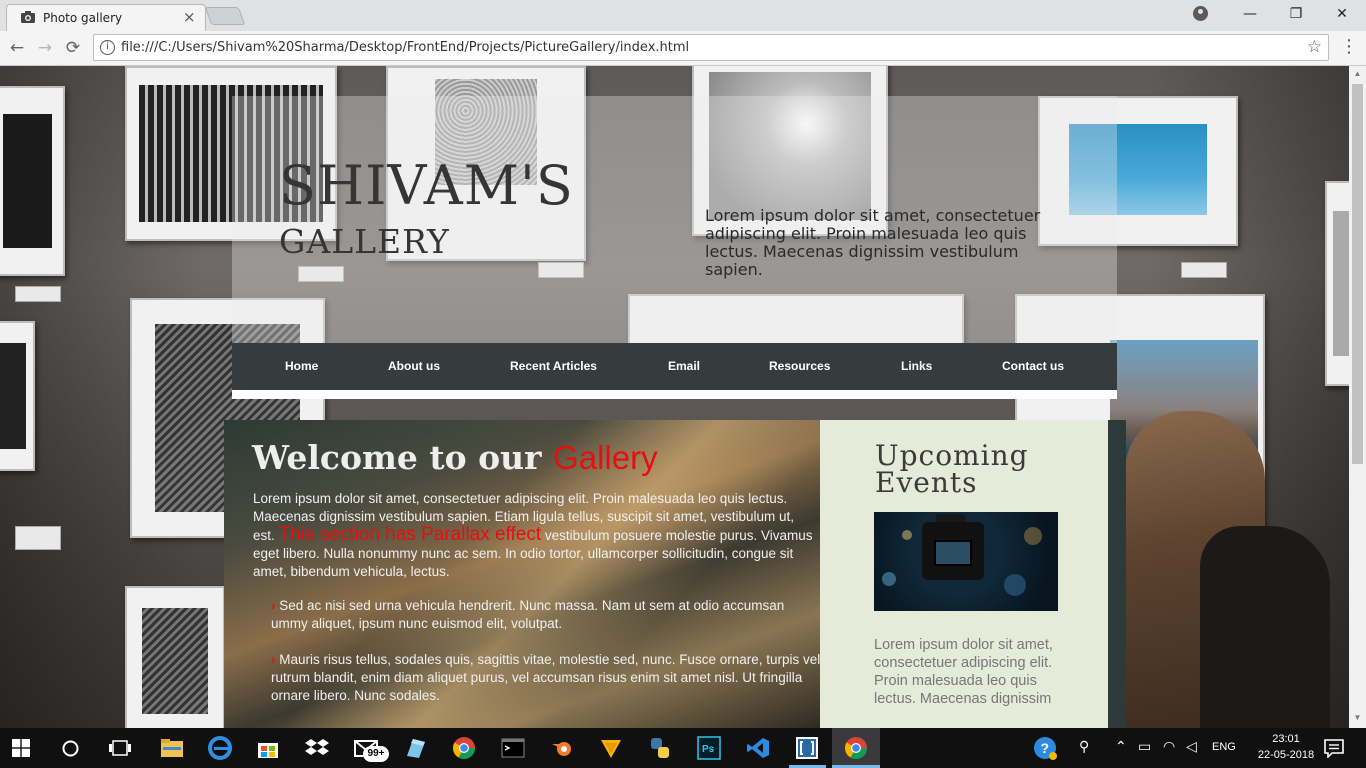 This screenshot has width=1366, height=768. Describe the element at coordinates (1084, 747) in the screenshot. I see `people-icon: ⚲` at that location.